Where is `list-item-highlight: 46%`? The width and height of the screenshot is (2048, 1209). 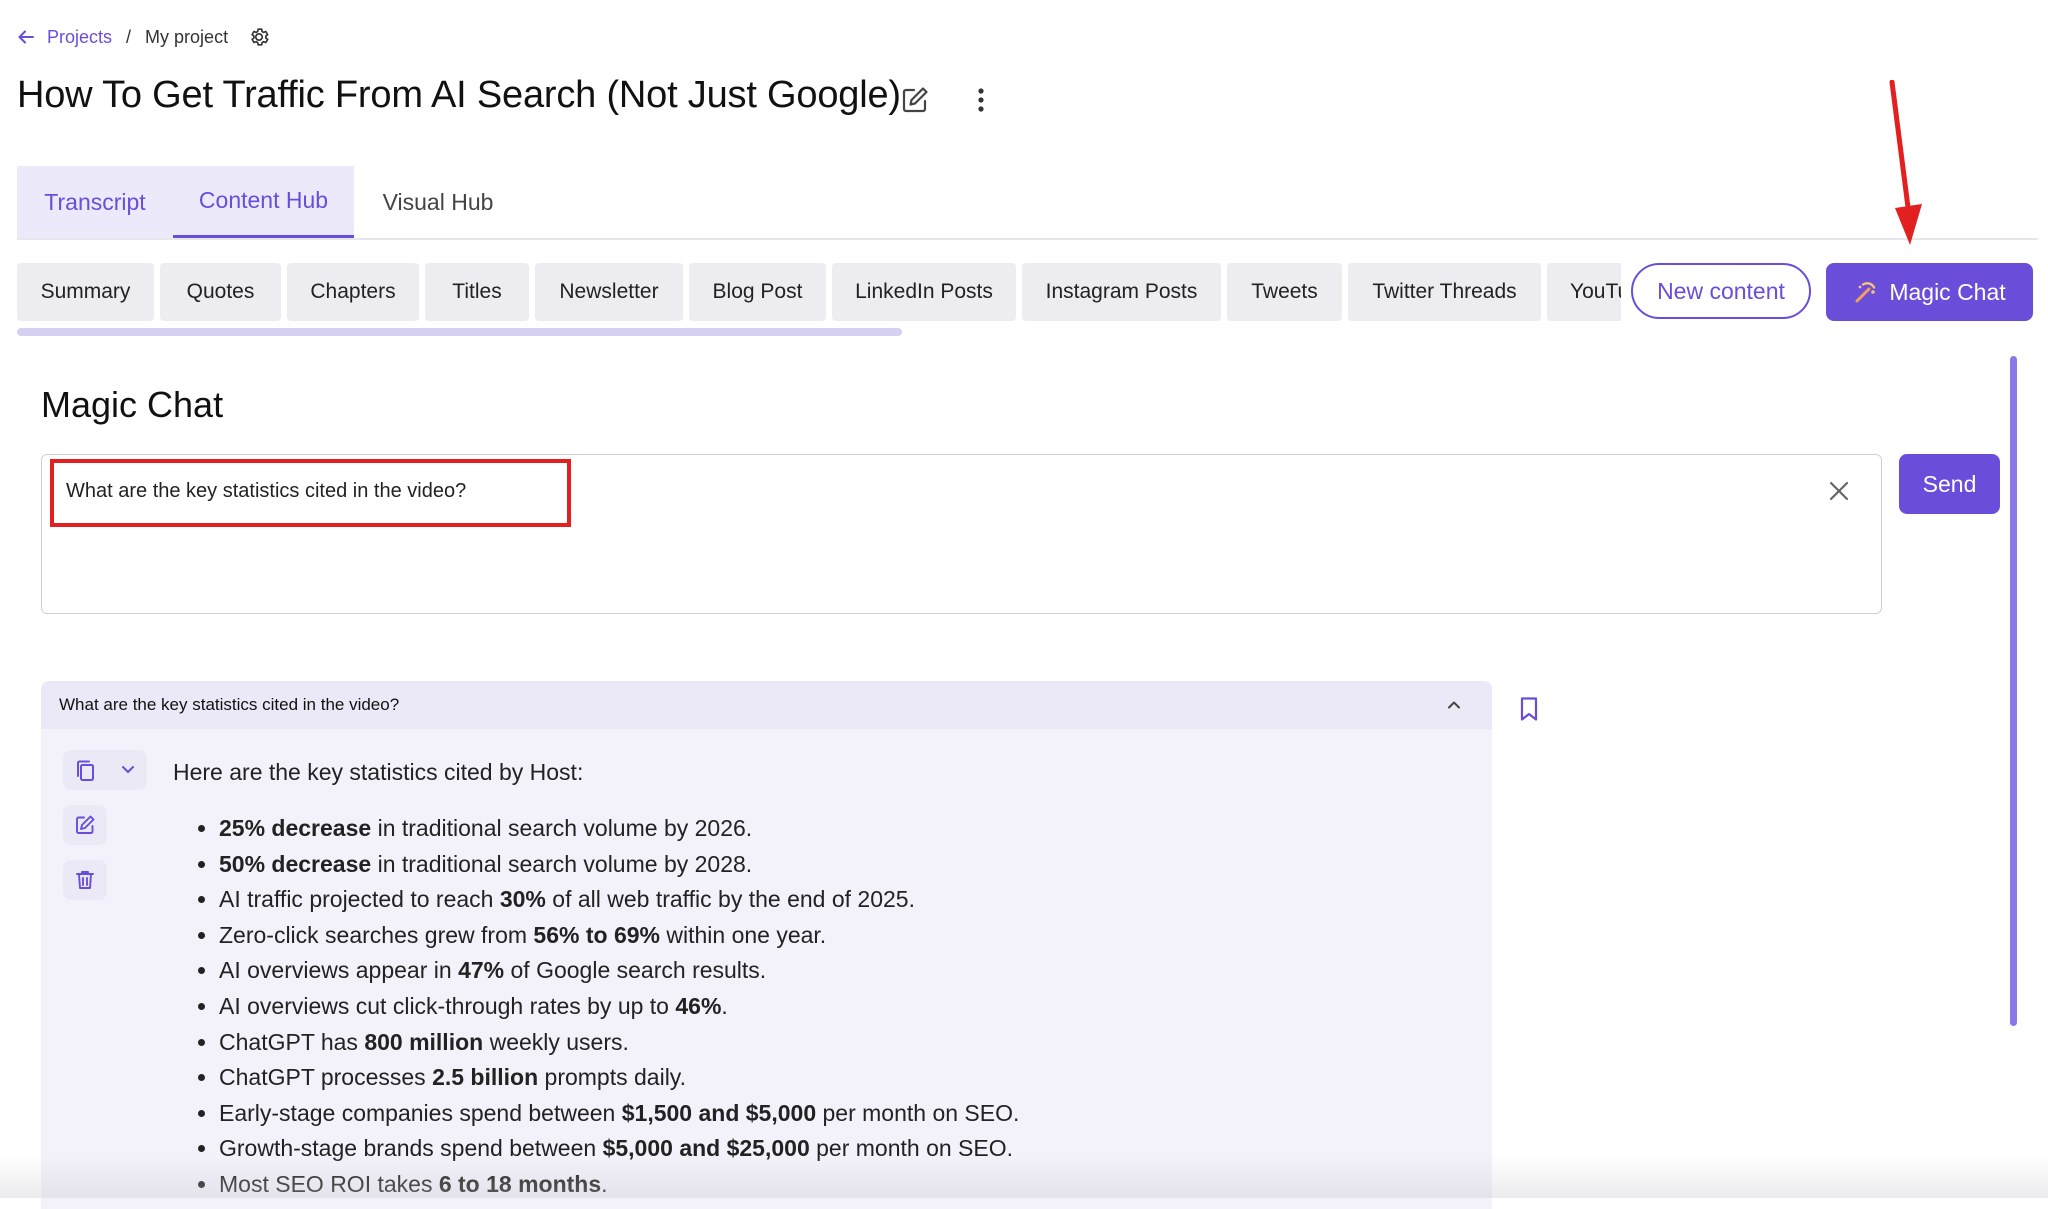
list-item-highlight: 46% is located at coordinates (698, 1005).